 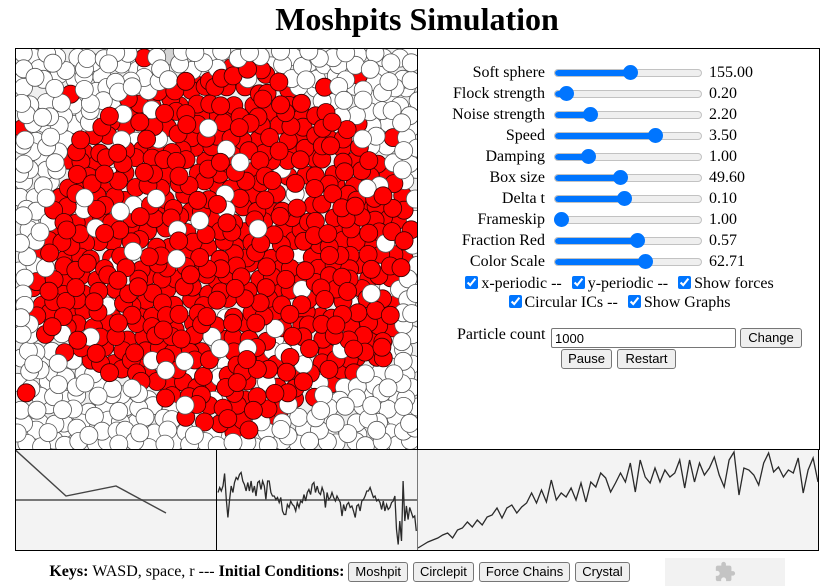 I want to click on slider-label: Box size, so click(x=517, y=177).